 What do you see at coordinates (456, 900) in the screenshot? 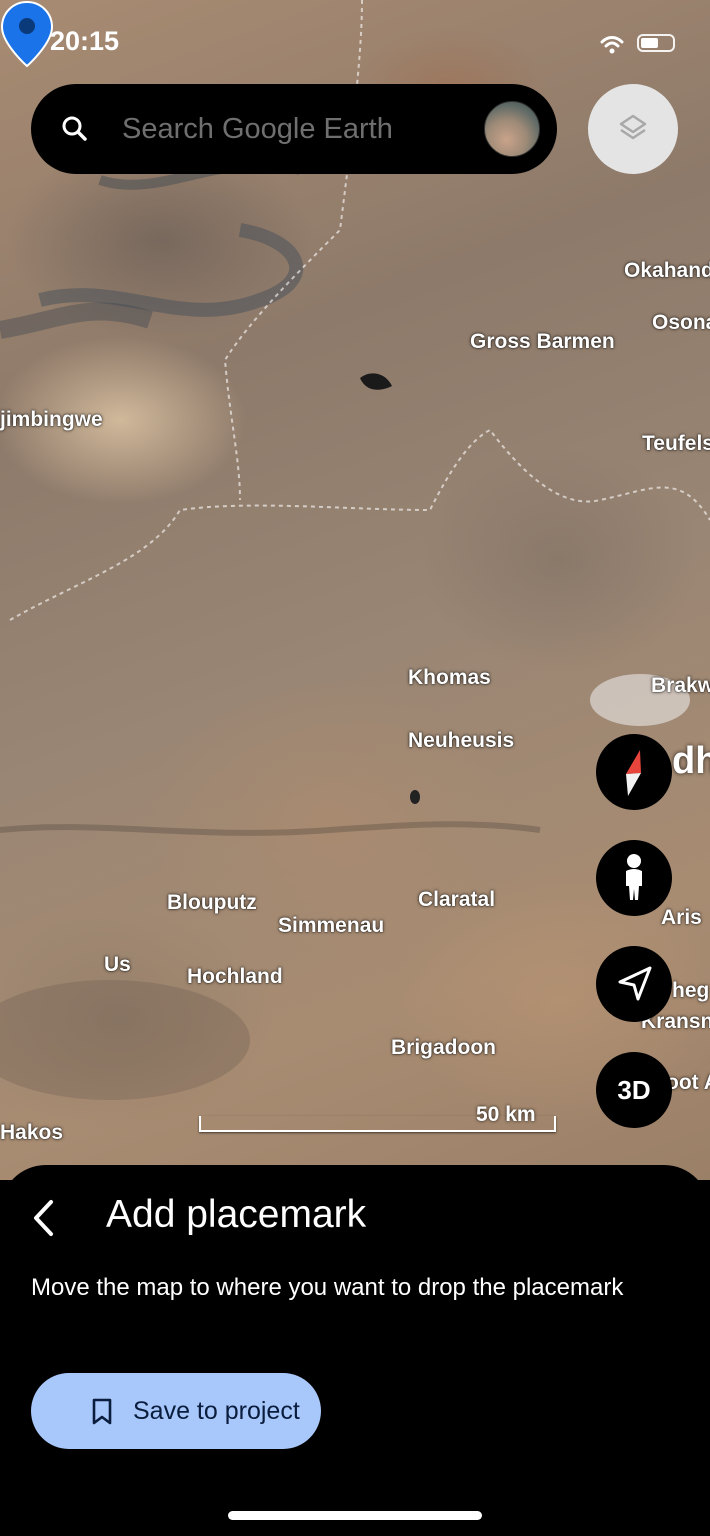
I see `map-label-claratal: Claratal` at bounding box center [456, 900].